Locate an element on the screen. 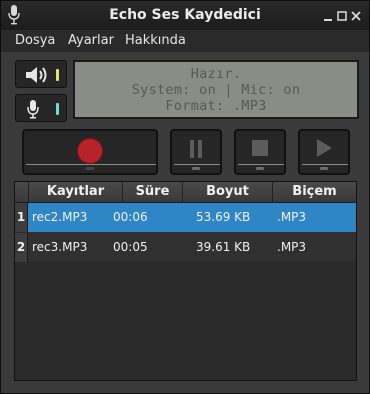 This screenshot has width=370, height=394. column-header-recordings: Kayıtlar is located at coordinates (76, 192).